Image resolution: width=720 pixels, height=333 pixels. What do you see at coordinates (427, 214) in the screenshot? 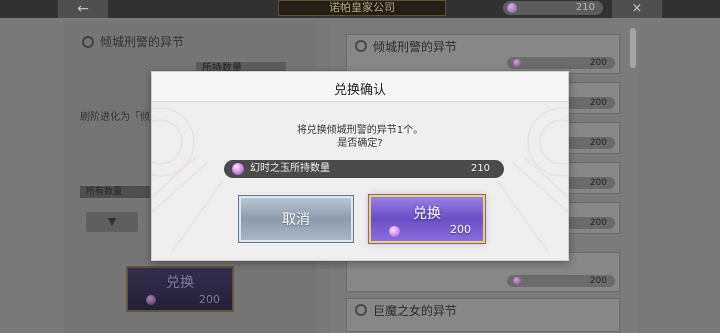
I see `confirm-button-label: 兑换` at bounding box center [427, 214].